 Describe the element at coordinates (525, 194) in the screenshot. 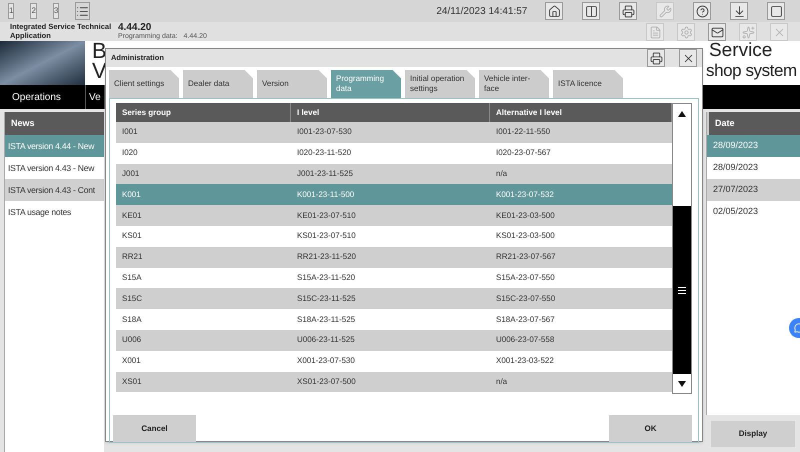

I see `table-cell-text: K001-23-07-532` at that location.